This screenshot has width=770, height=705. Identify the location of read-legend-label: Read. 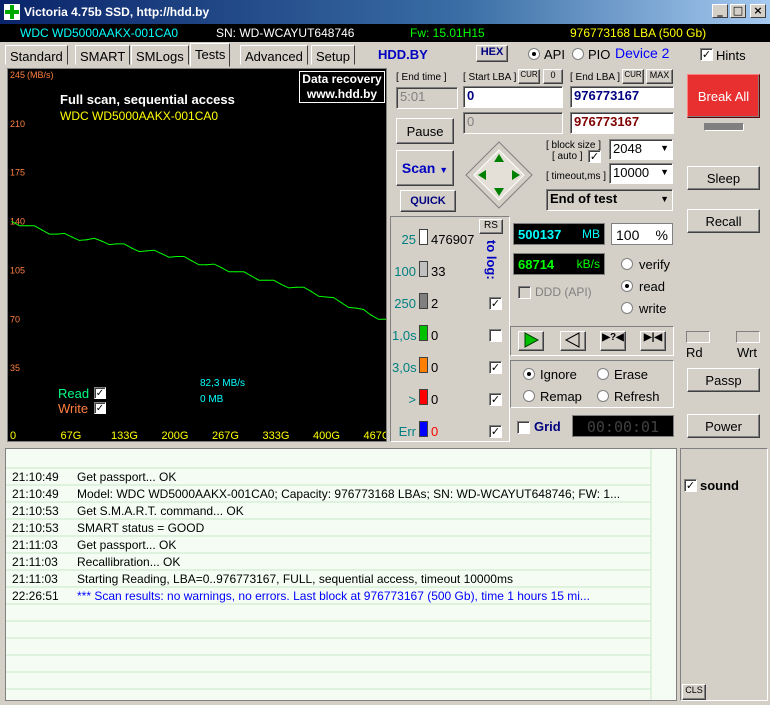
(74, 393).